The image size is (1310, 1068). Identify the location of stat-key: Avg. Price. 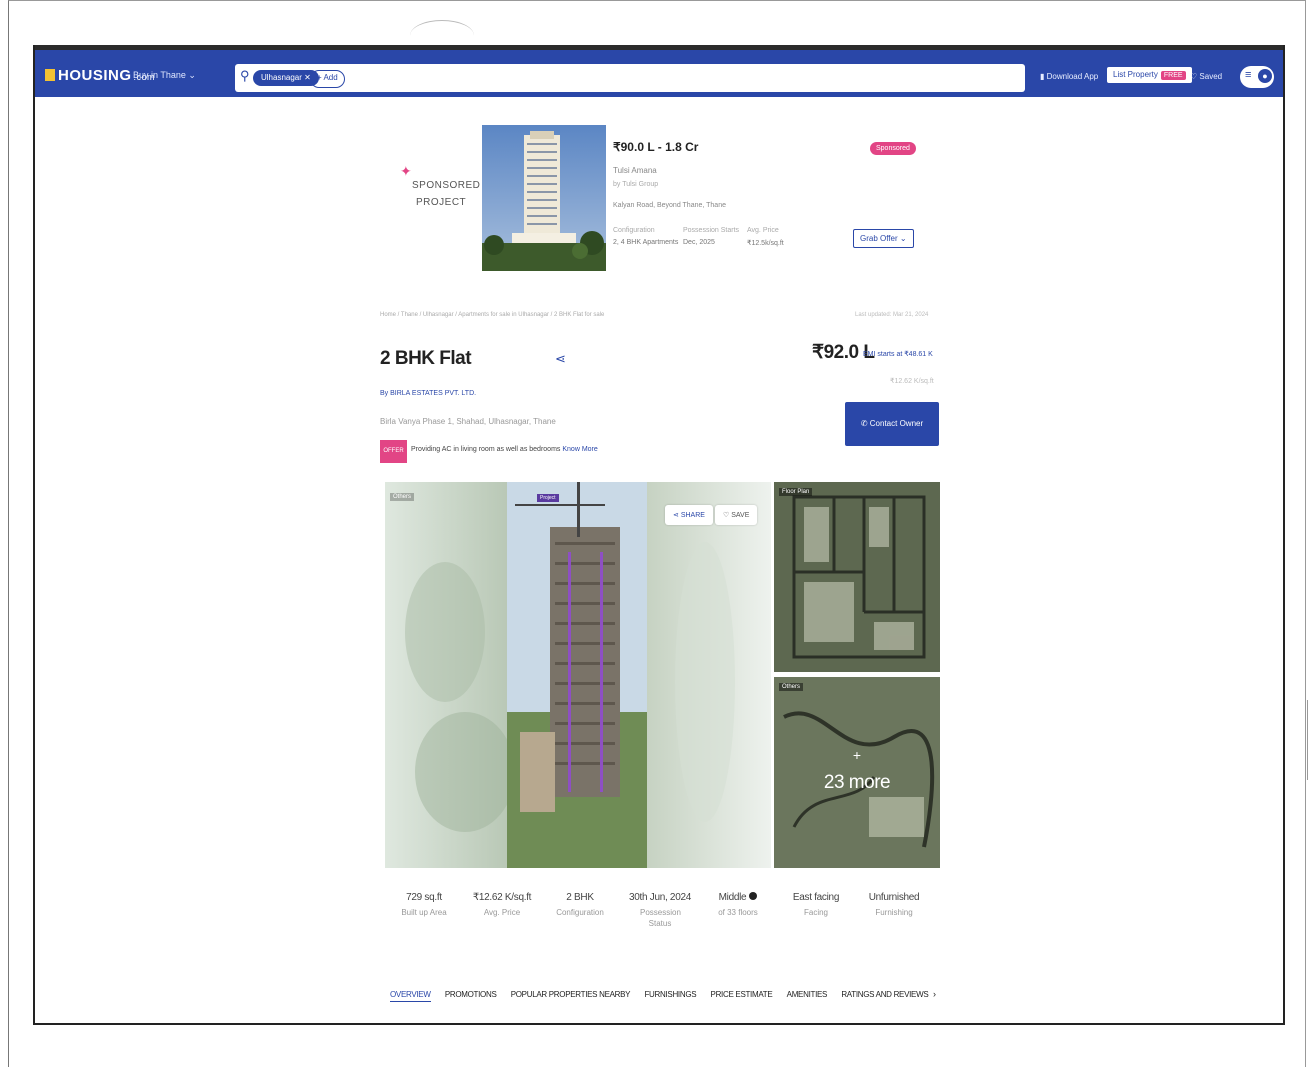
(763, 230).